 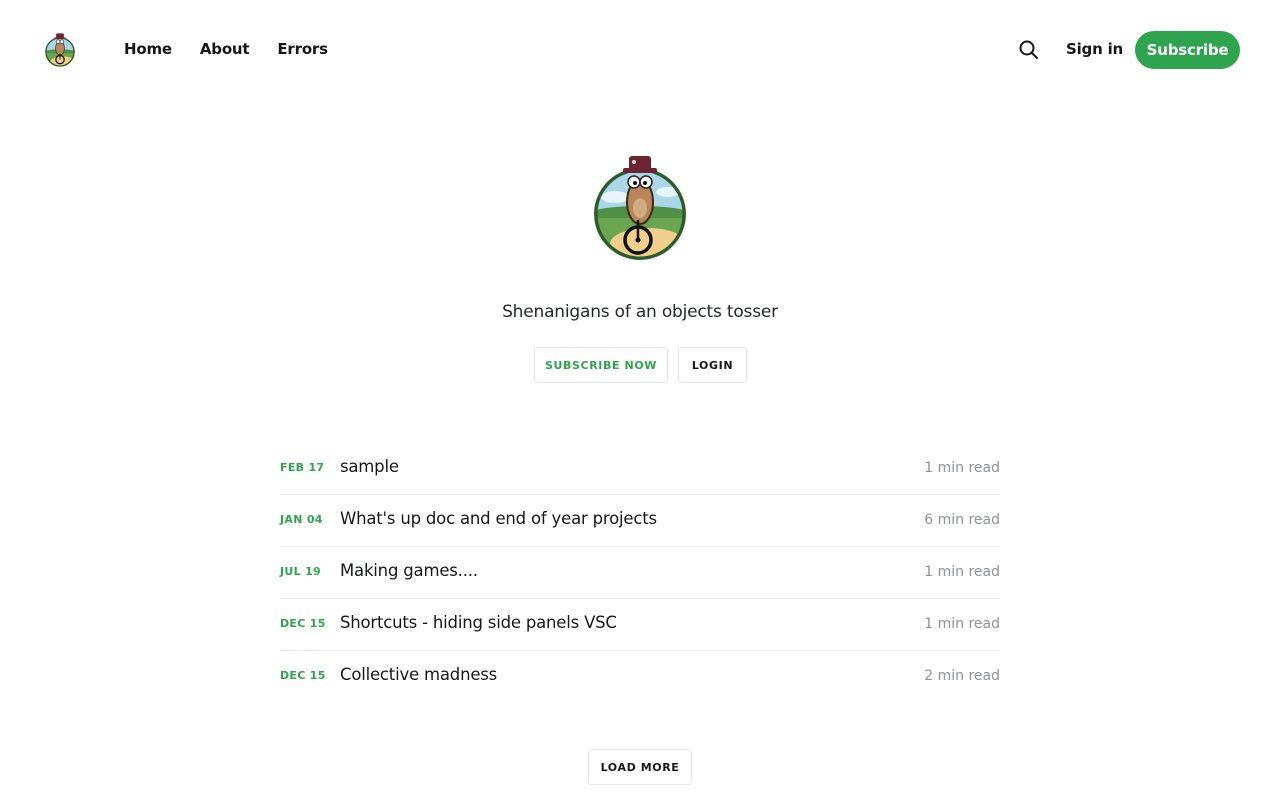 I want to click on subscribe-now-button: SUBSCRIBE NOW, so click(x=601, y=365).